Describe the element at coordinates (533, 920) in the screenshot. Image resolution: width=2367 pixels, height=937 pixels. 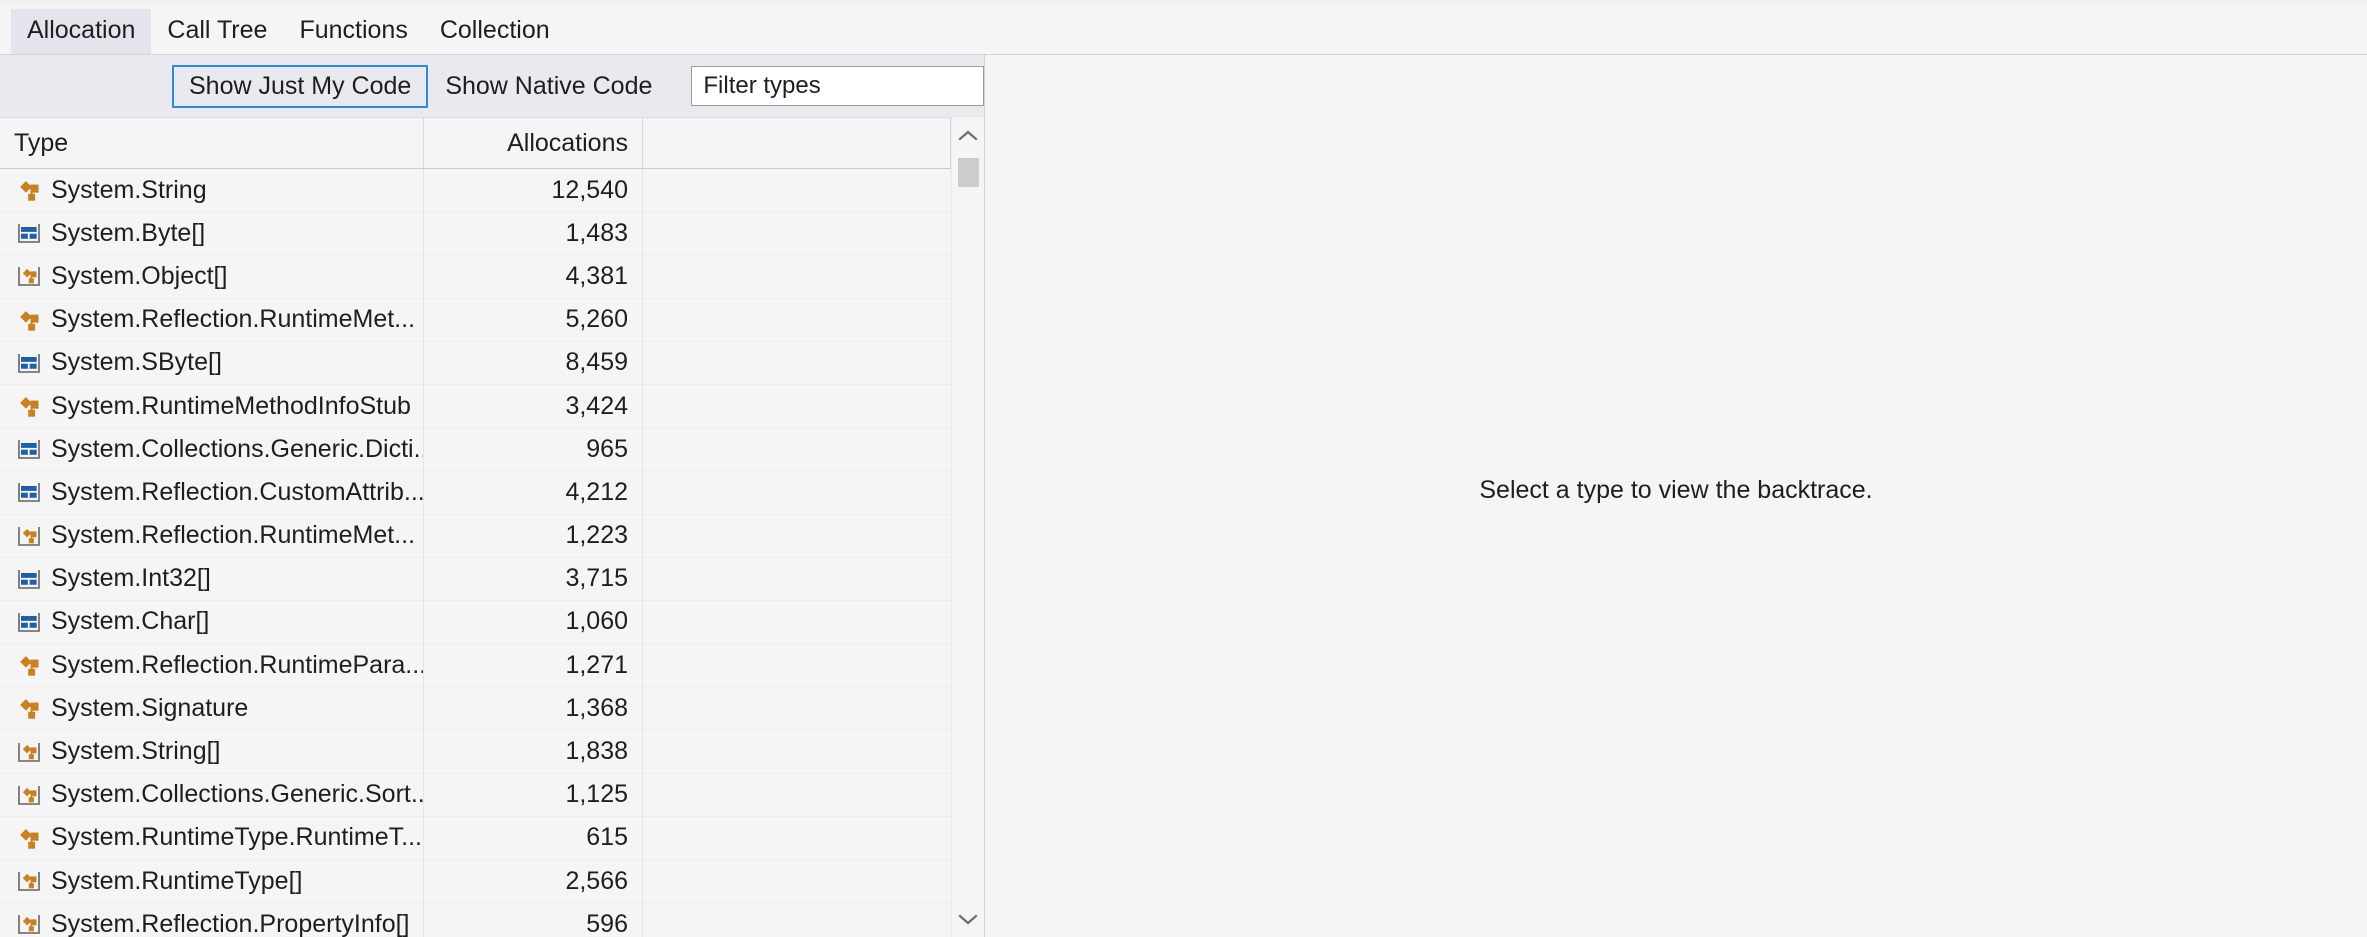
I see `cell-allocations: 596` at that location.